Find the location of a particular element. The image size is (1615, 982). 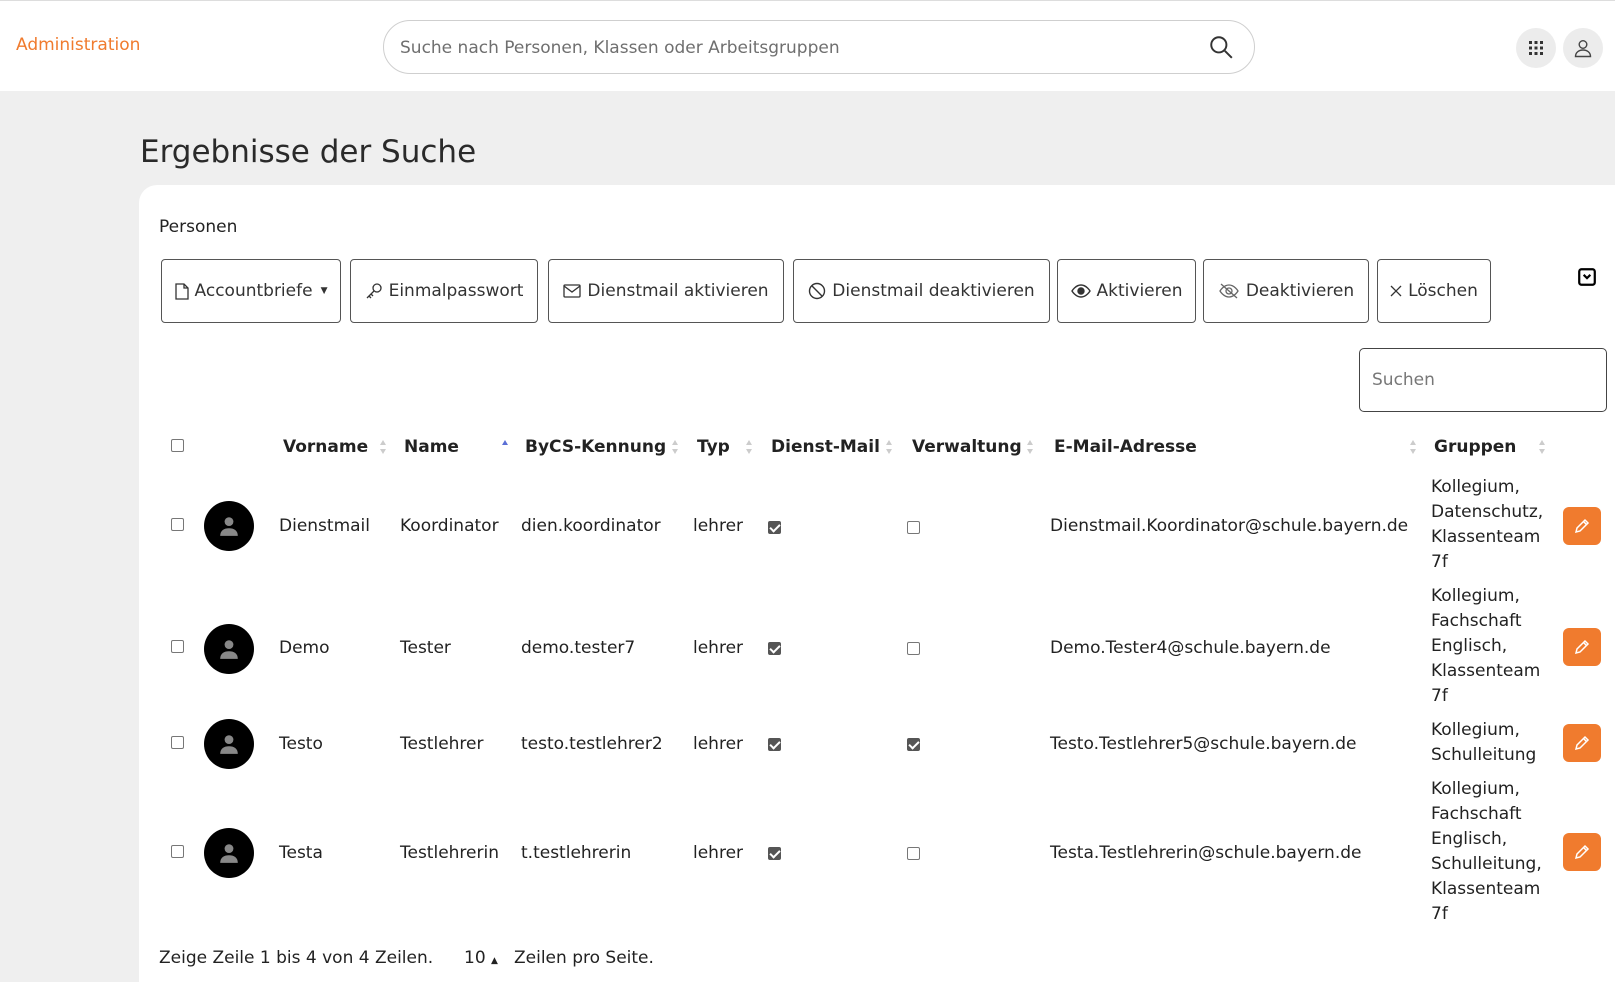

dienstmail-deaktivieren-button: Dienstmail deaktivieren is located at coordinates (921, 291).